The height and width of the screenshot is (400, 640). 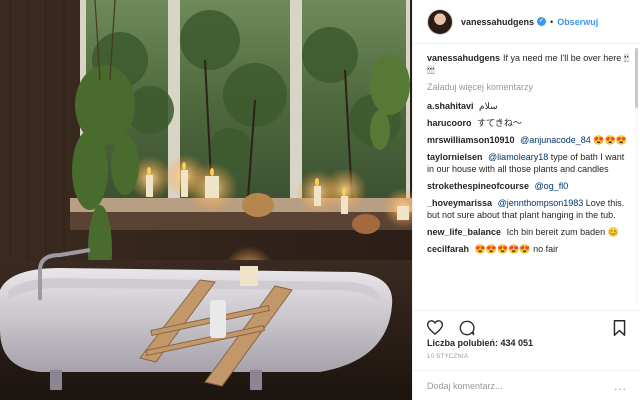 I want to click on comment-mention: @jennthompson1983, so click(x=541, y=203).